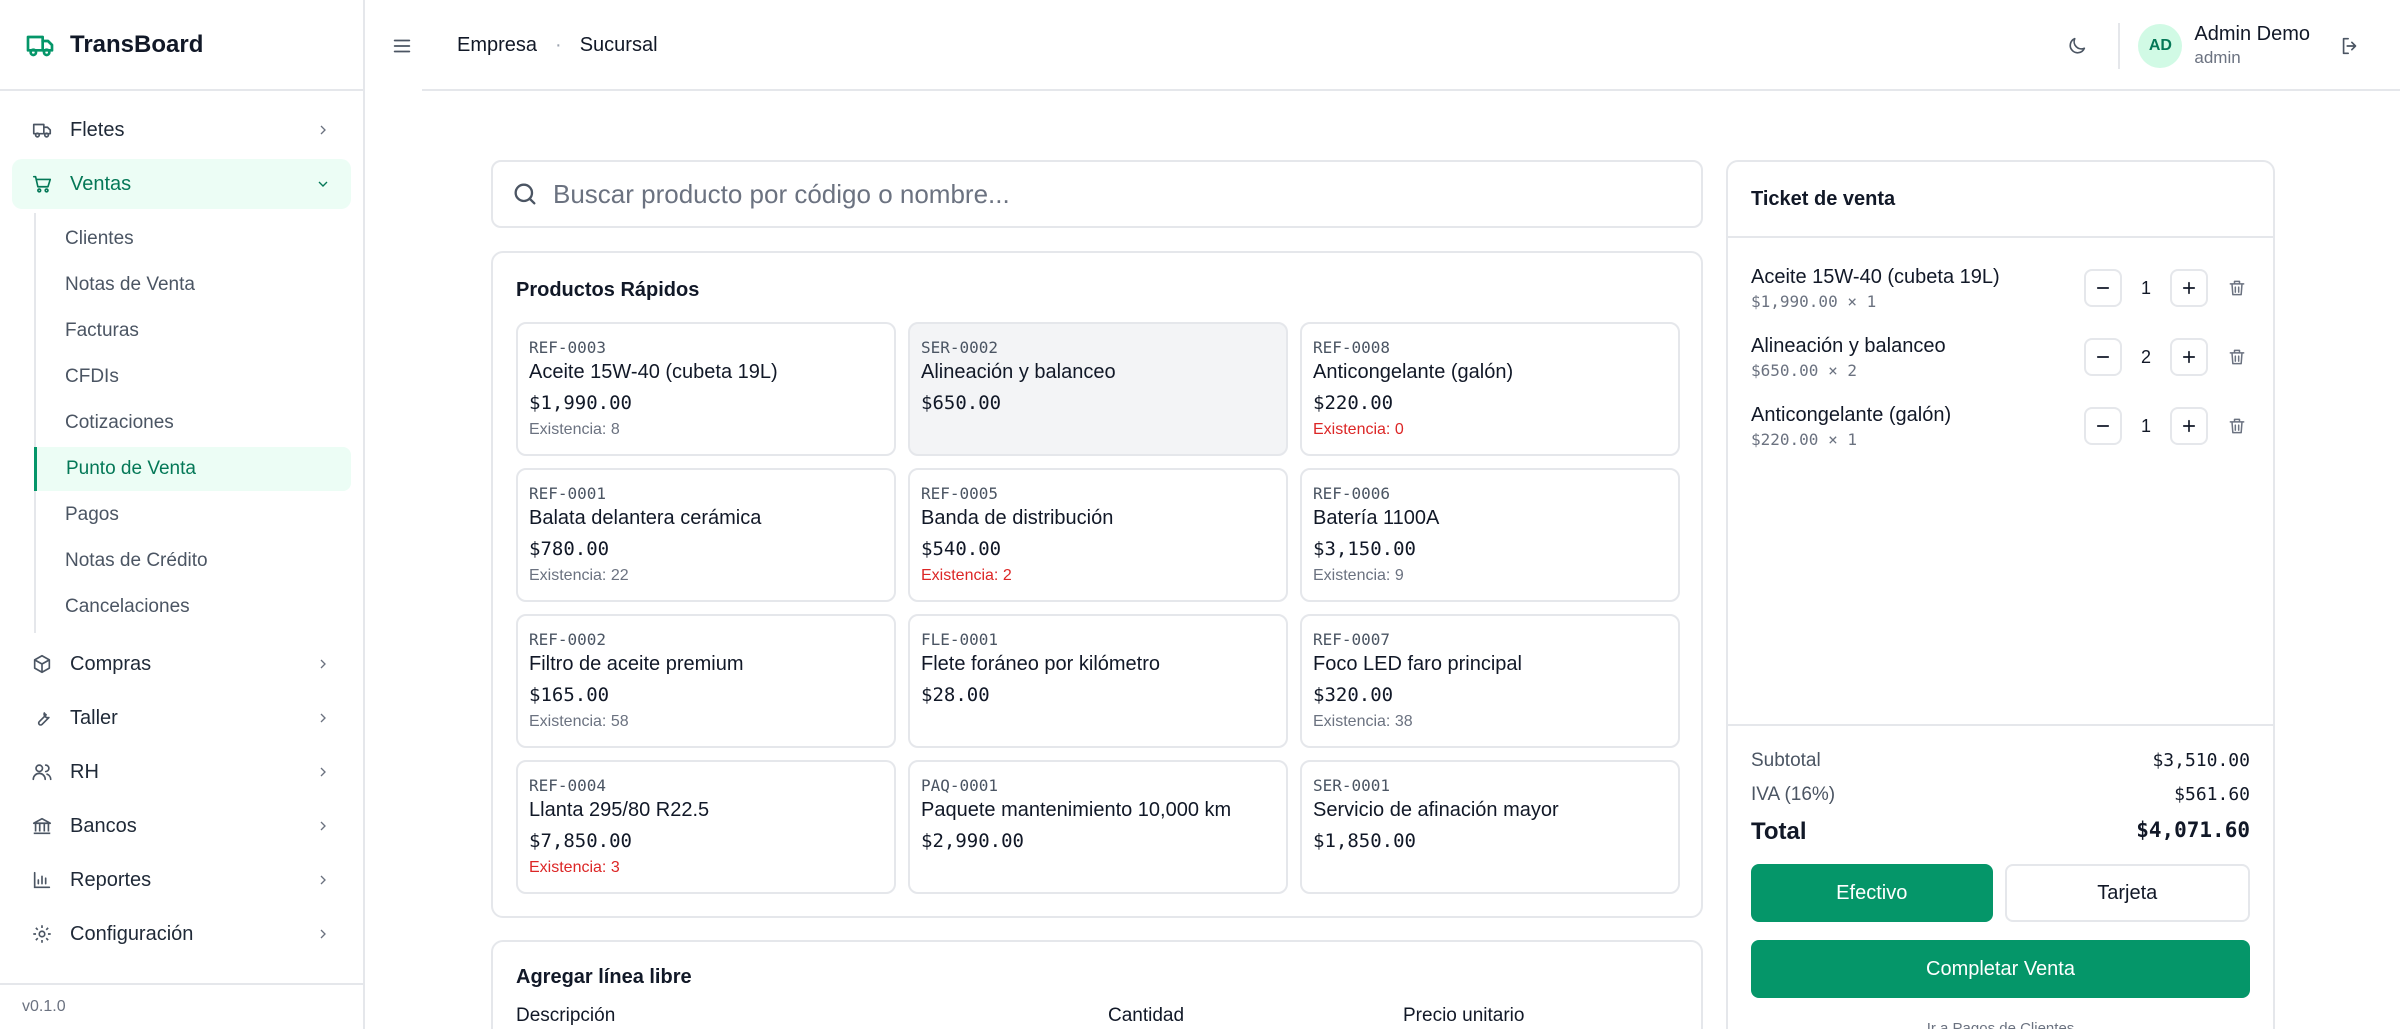 The image size is (2400, 1029). I want to click on product-code: FLE-0001, so click(960, 639).